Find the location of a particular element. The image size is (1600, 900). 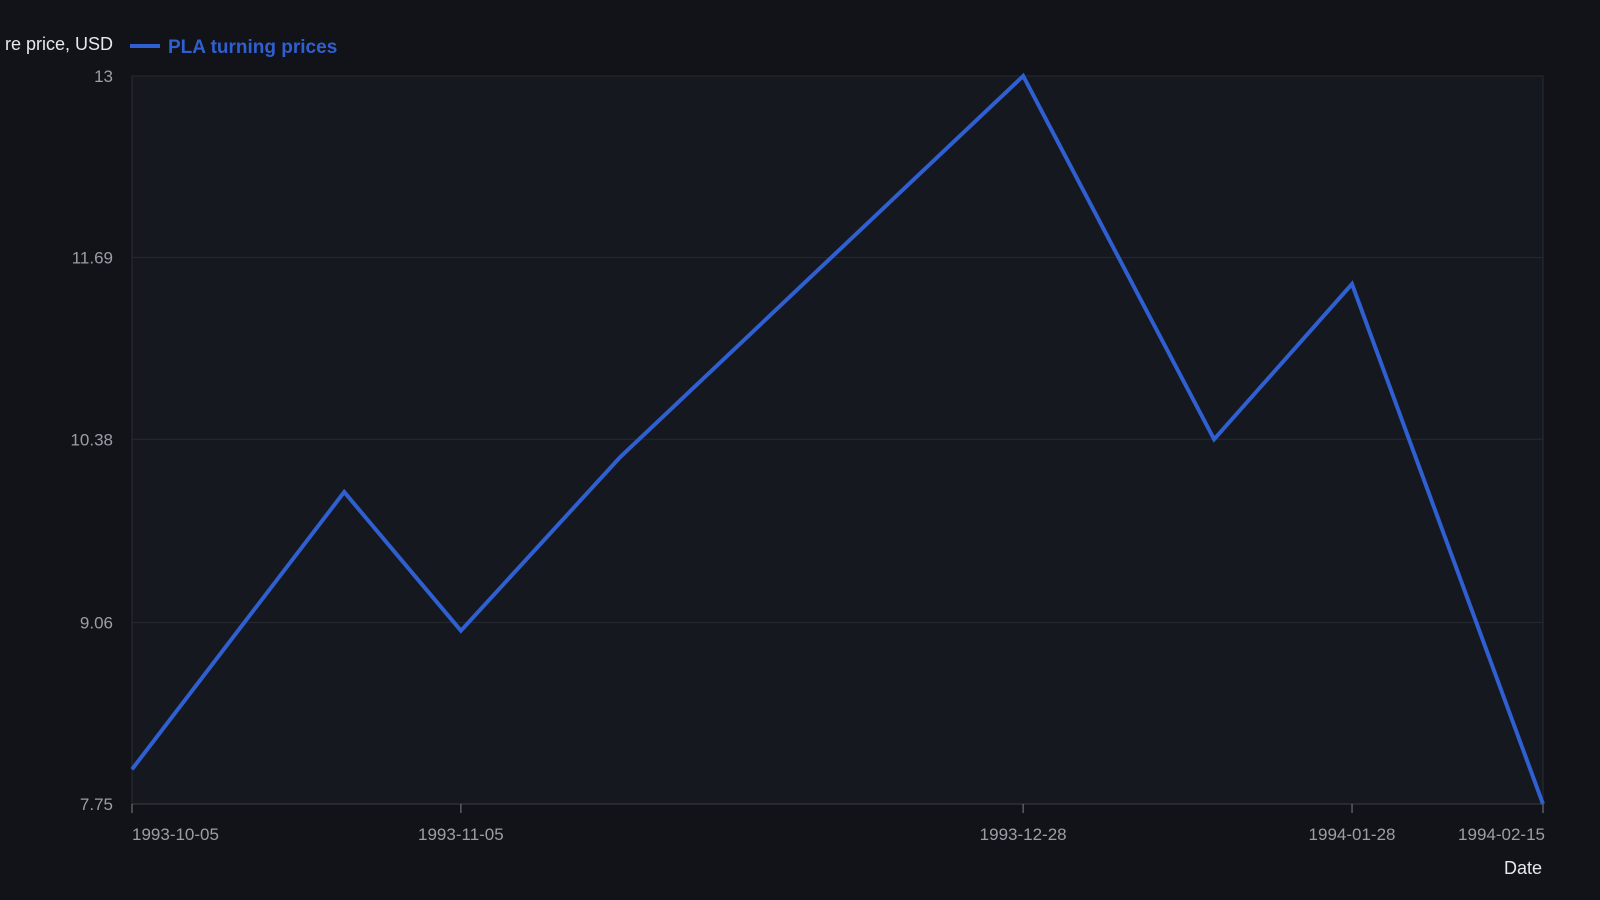

y-tick-label: 10.38 is located at coordinates (91, 439).